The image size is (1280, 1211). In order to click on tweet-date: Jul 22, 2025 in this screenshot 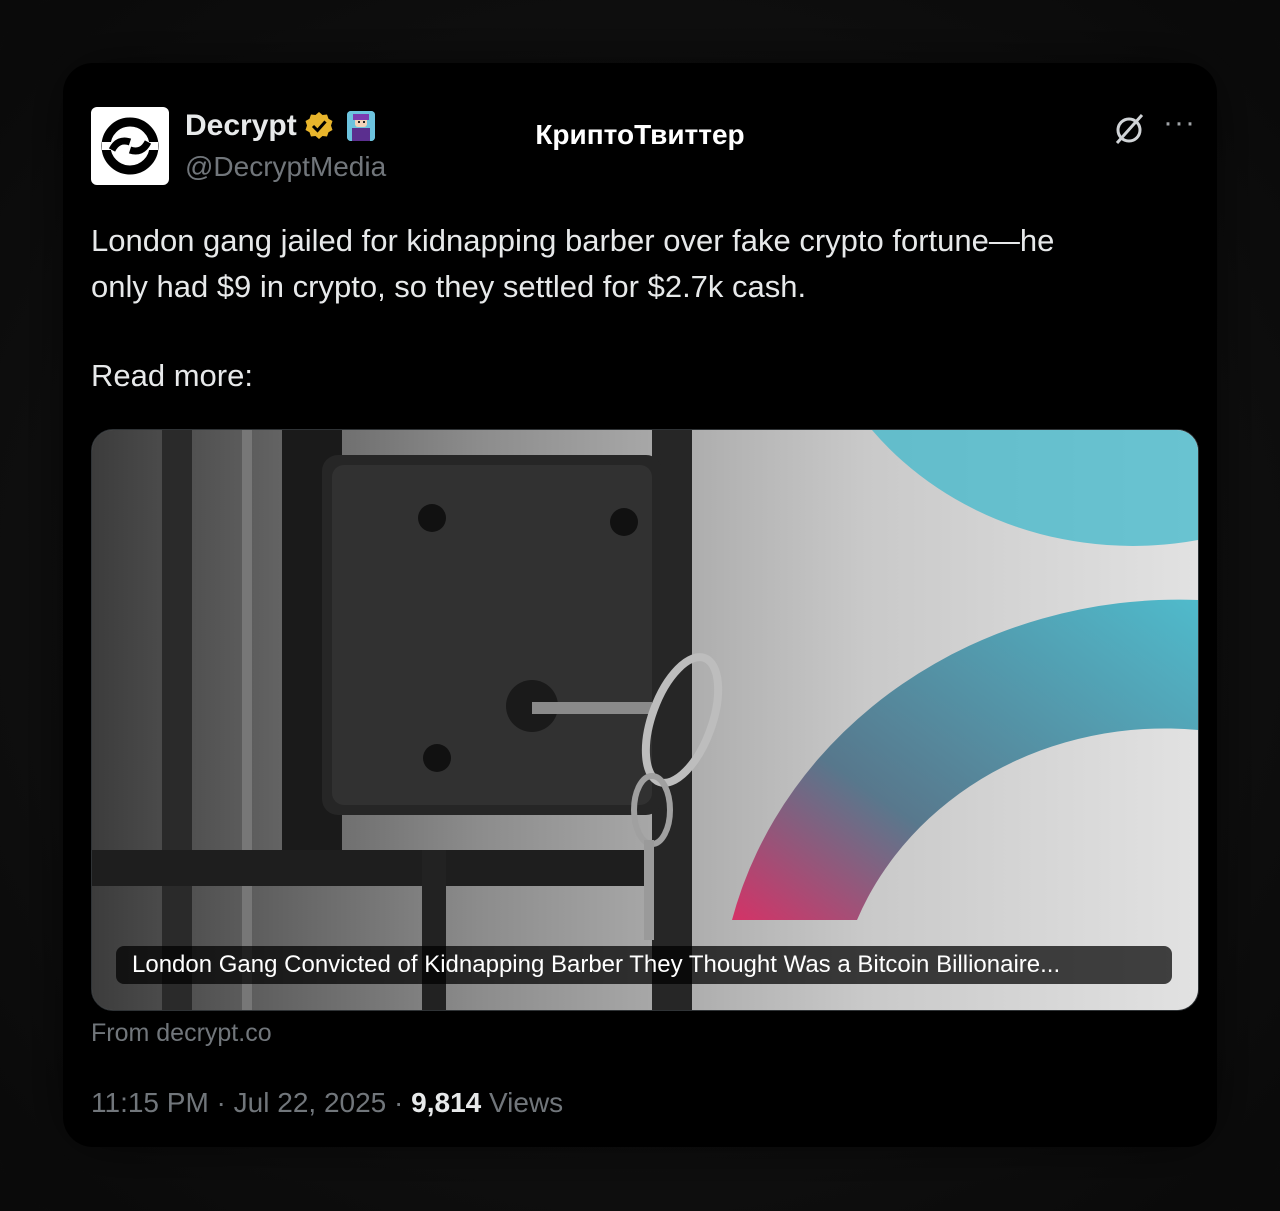, I will do `click(310, 1102)`.